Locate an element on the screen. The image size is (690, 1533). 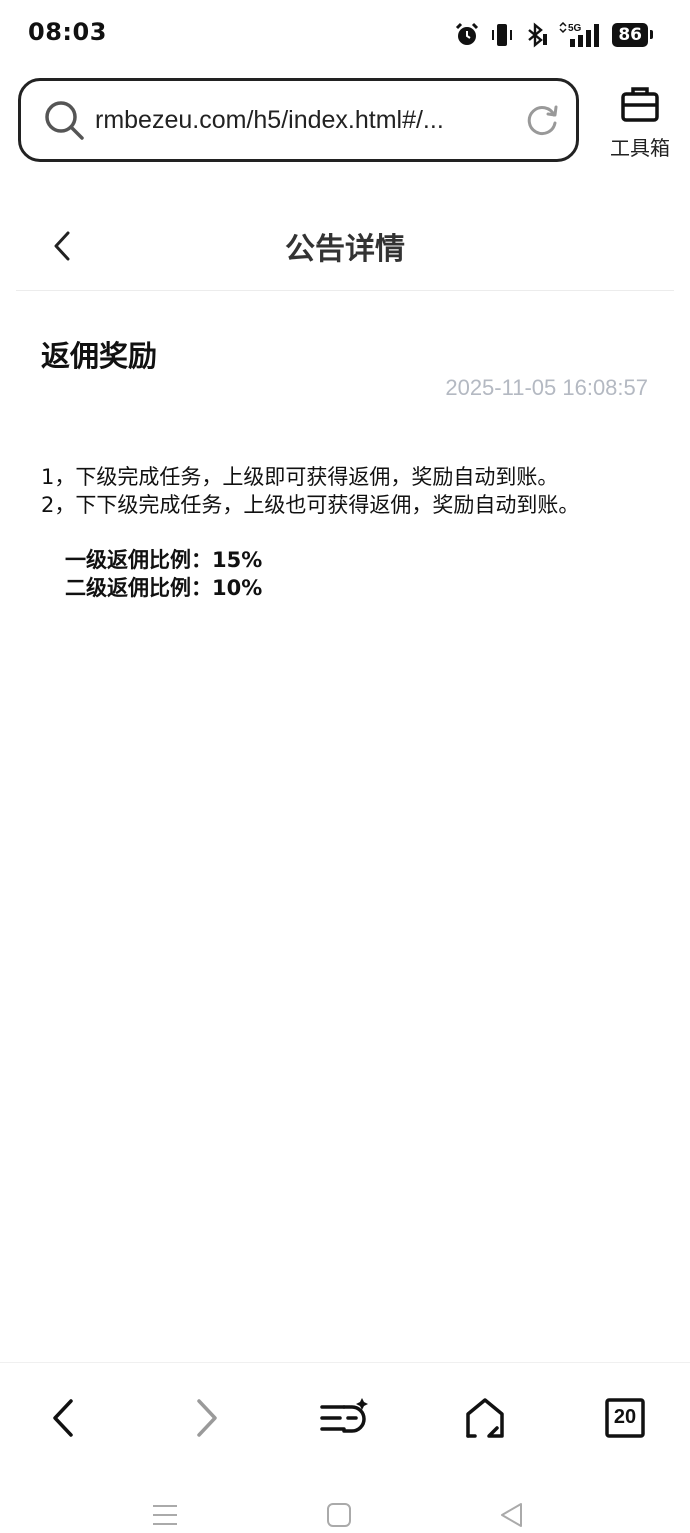
toolbox-button: 工具箱 is located at coordinates (640, 123).